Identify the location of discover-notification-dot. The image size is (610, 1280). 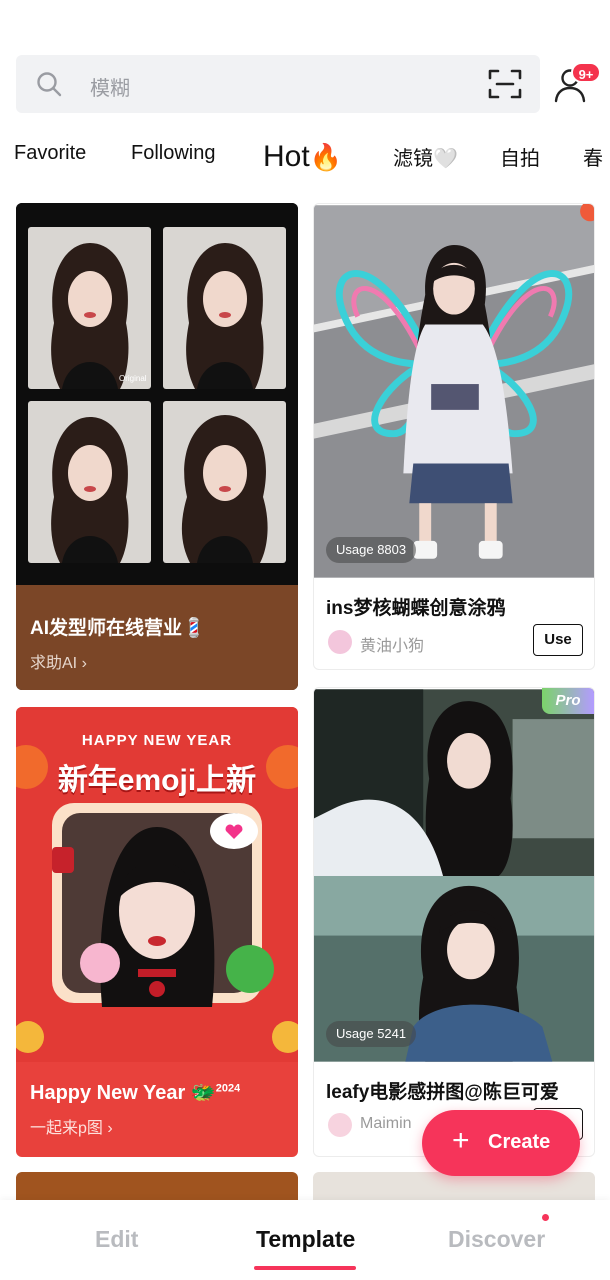
(545, 1217).